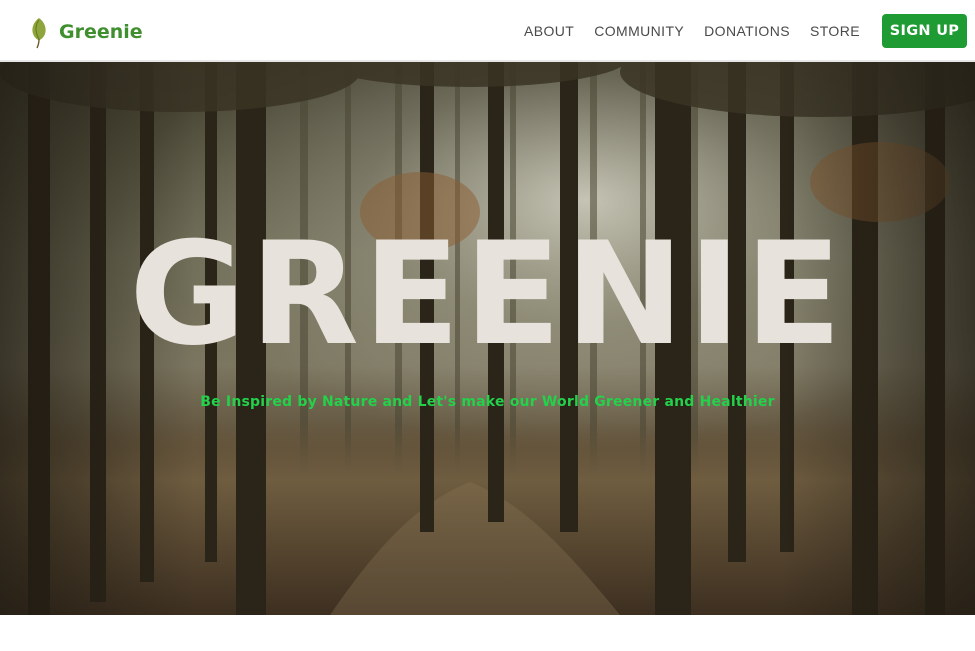 The height and width of the screenshot is (651, 975). What do you see at coordinates (487, 633) in the screenshot?
I see `page-bottom-area` at bounding box center [487, 633].